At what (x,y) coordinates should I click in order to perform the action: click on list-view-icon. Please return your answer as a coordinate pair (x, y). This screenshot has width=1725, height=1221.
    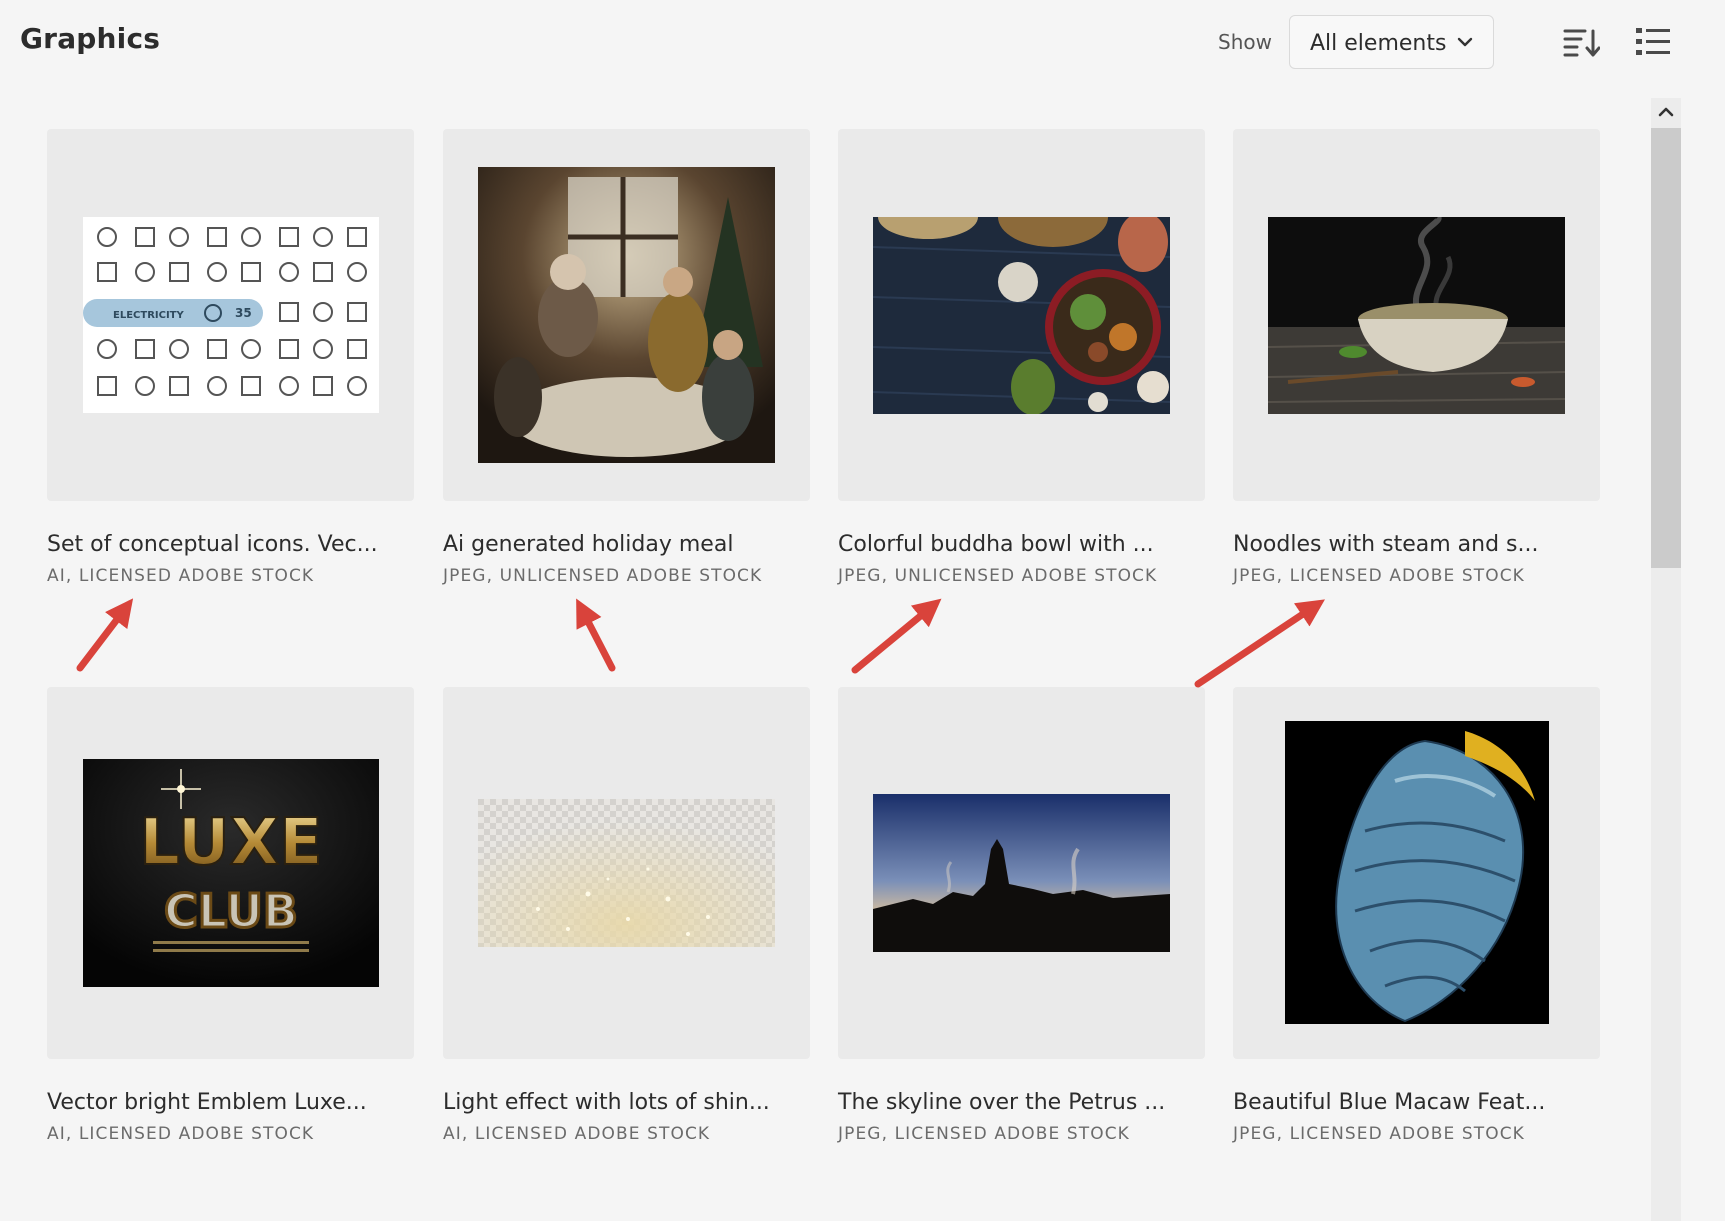
    Looking at the image, I should click on (1653, 42).